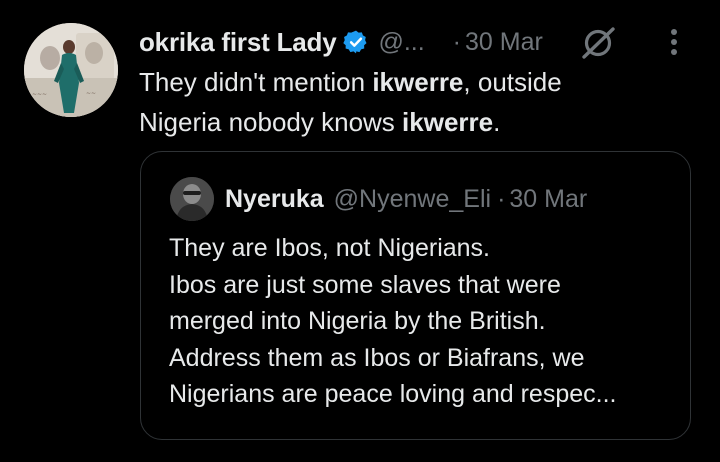  Describe the element at coordinates (271, 122) in the screenshot. I see `text-segment: Nigeria nobody knows` at that location.